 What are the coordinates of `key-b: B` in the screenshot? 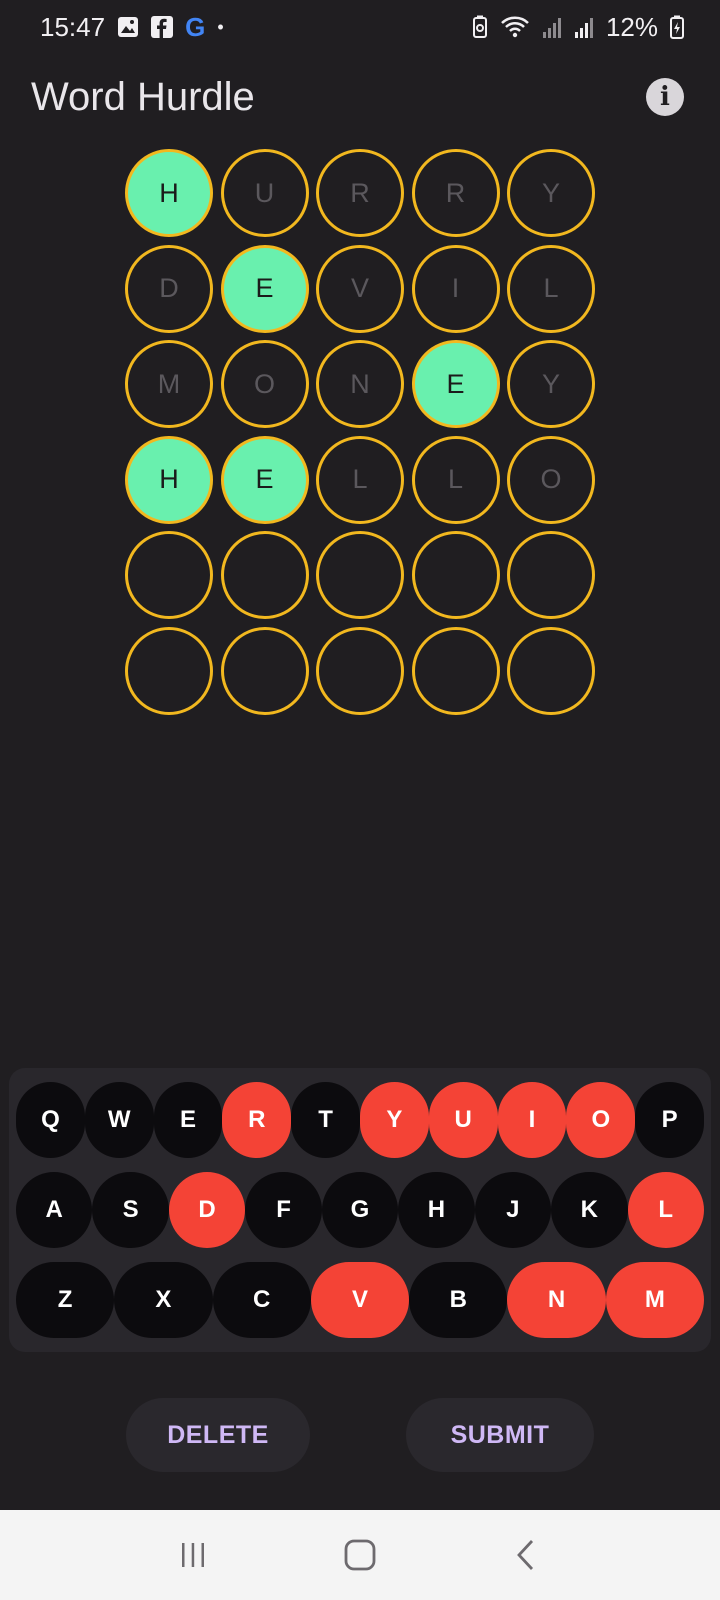 It's located at (458, 1300).